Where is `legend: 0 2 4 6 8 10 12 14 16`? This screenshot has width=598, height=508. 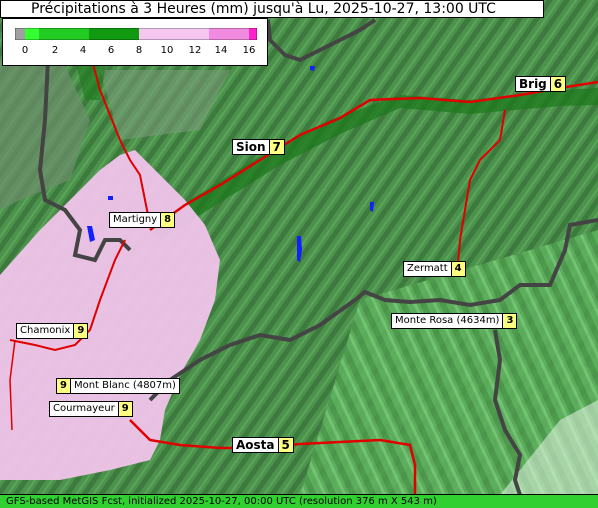
legend: 0 2 4 6 8 10 12 14 16 is located at coordinates (135, 42).